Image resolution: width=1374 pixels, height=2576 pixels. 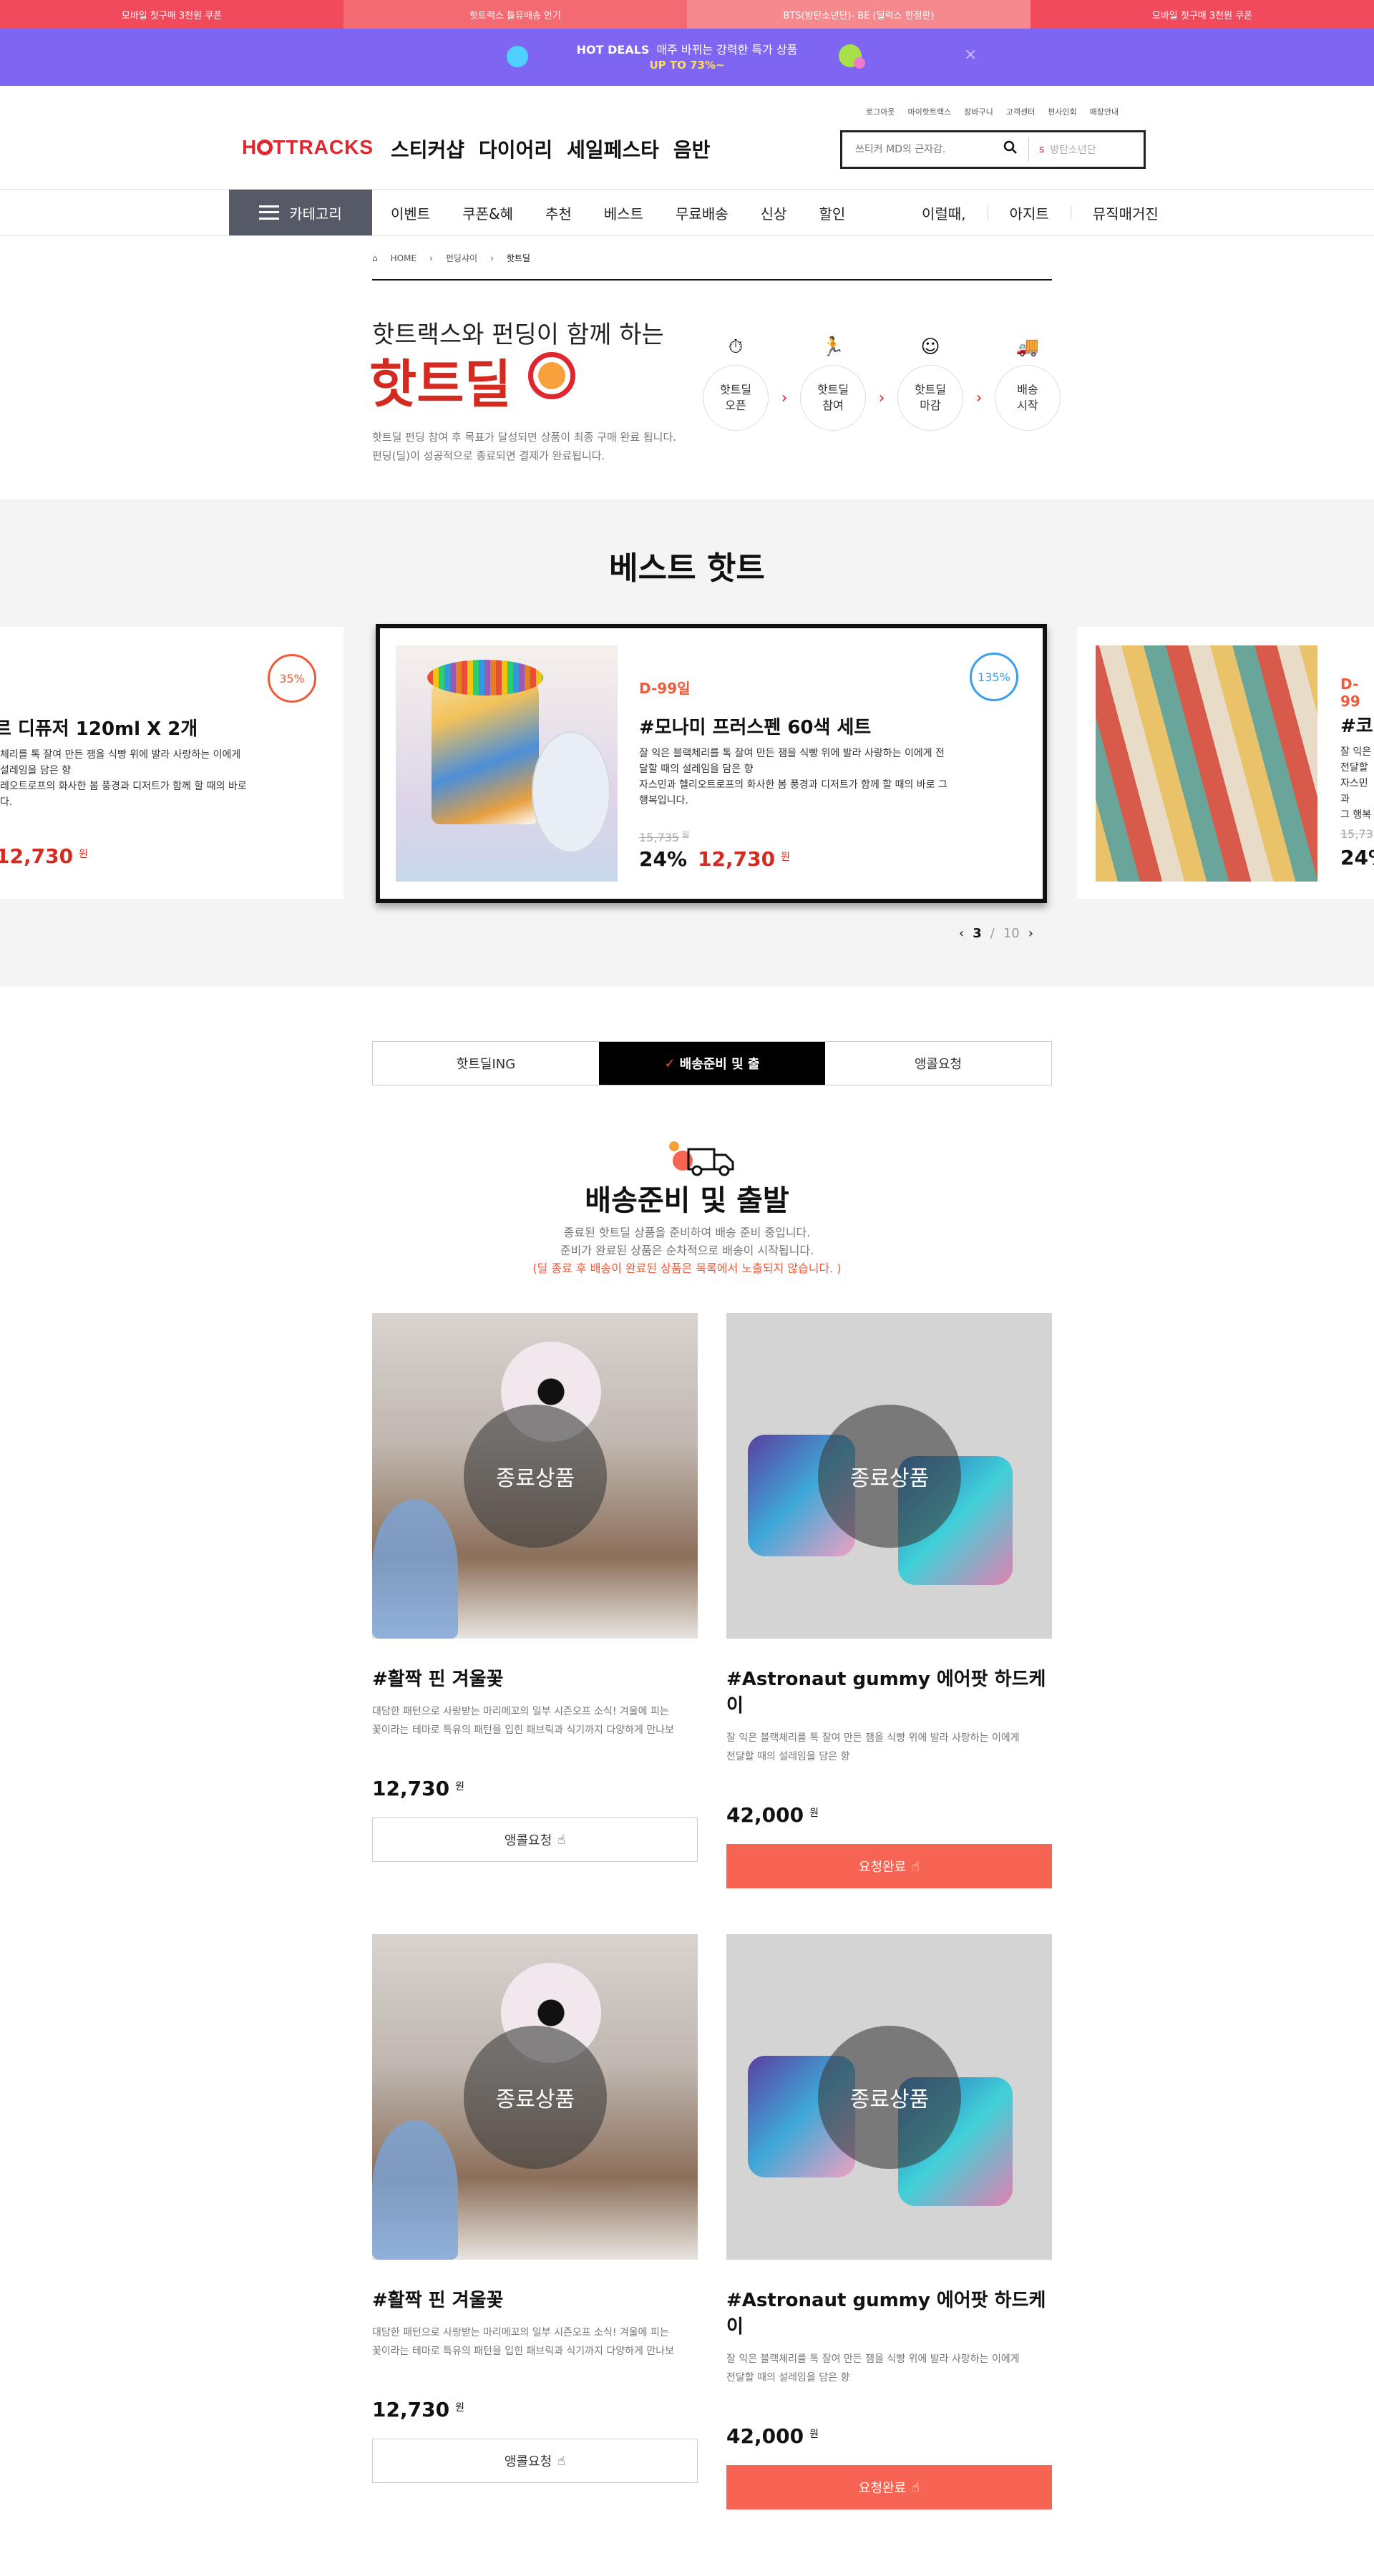 I want to click on intro-desc-line: 펀딩(딜)이 성공적으로 종료되면 결제가 완료됩니다., so click(x=488, y=455).